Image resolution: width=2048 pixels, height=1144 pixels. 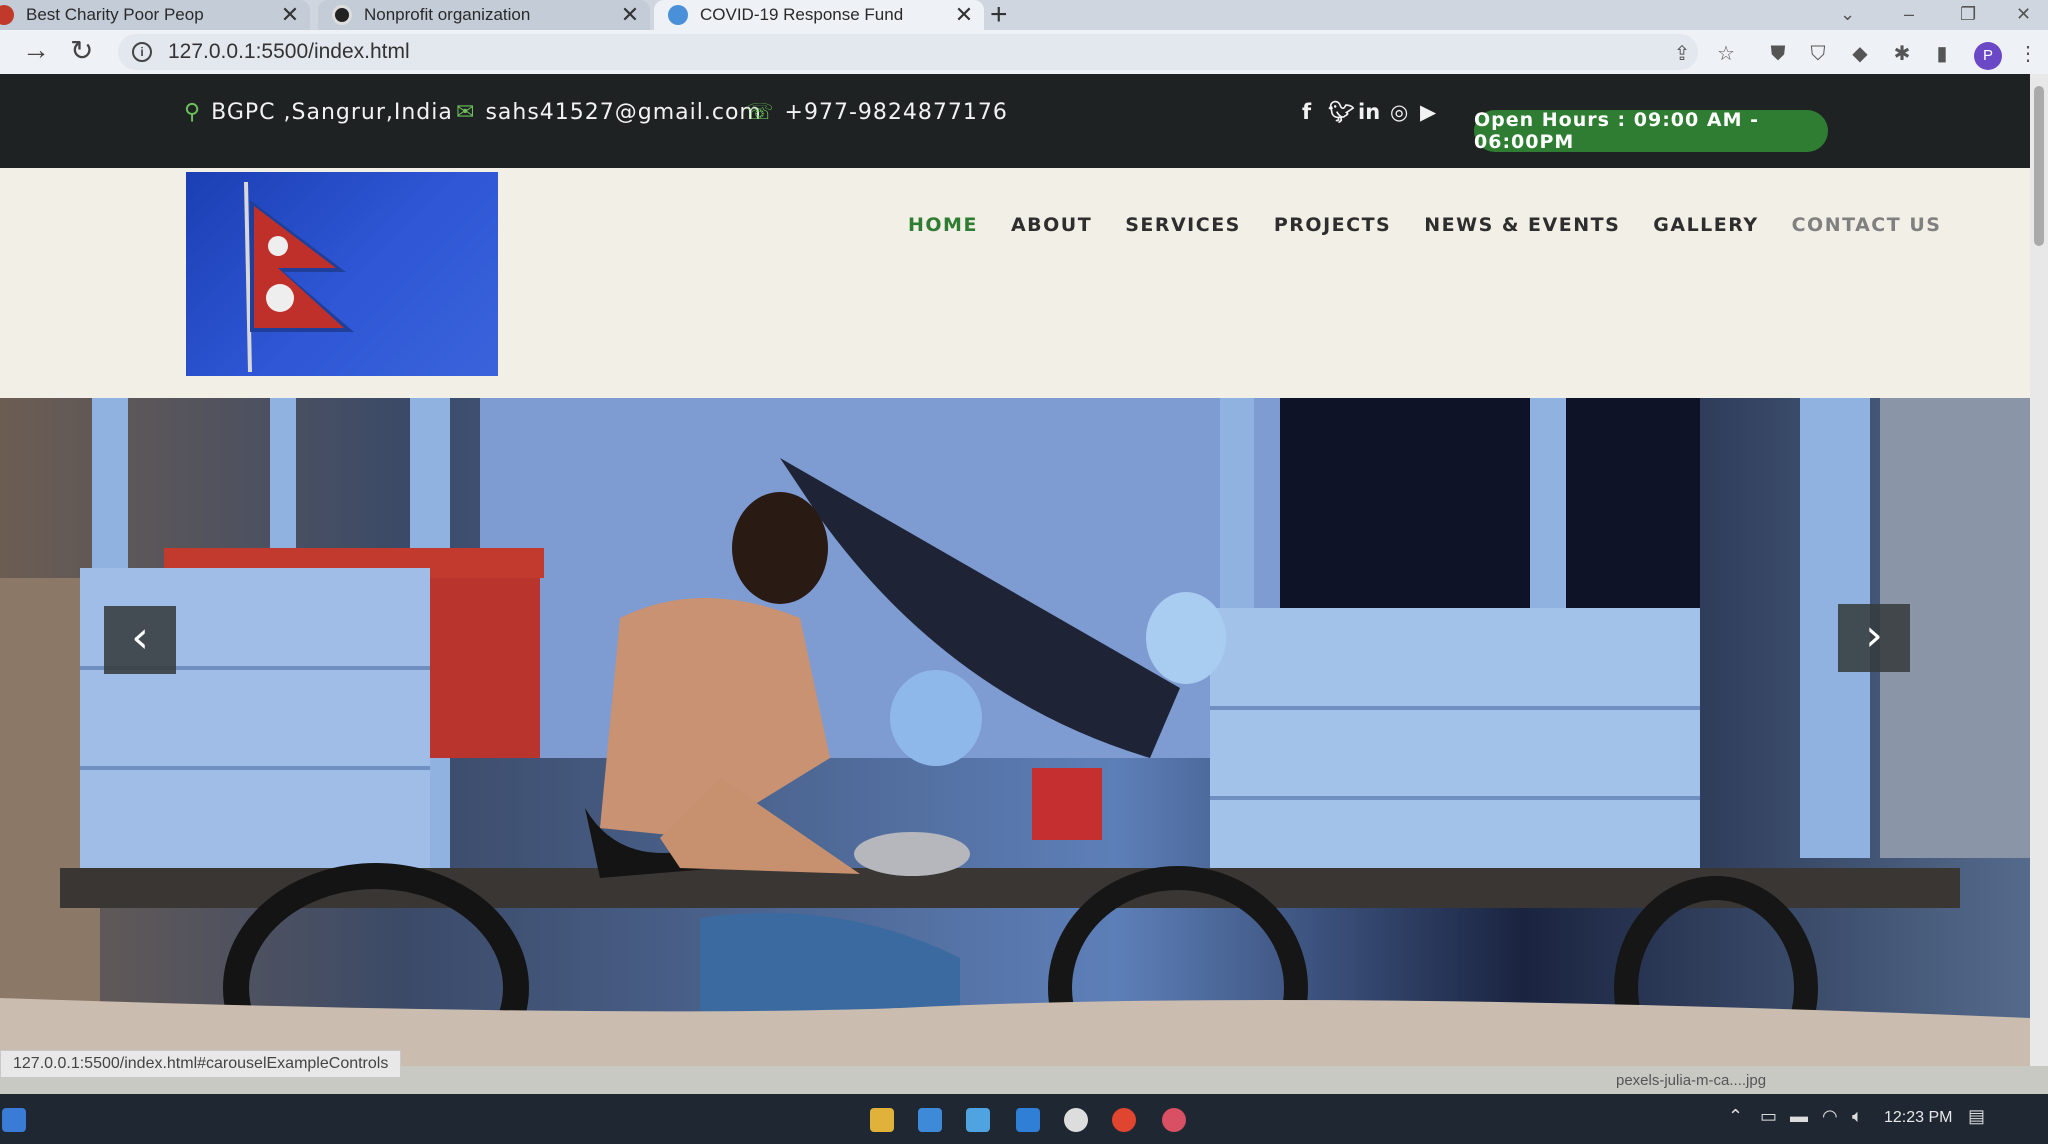 I want to click on store-icon, so click(x=930, y=1120).